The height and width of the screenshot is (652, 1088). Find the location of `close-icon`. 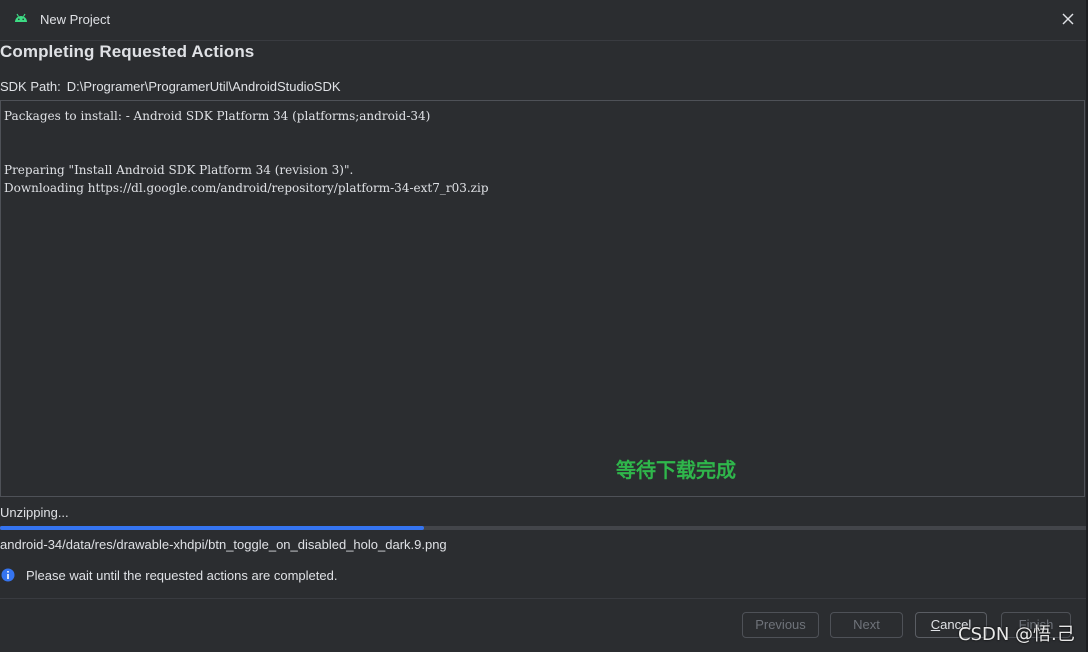

close-icon is located at coordinates (1068, 19).